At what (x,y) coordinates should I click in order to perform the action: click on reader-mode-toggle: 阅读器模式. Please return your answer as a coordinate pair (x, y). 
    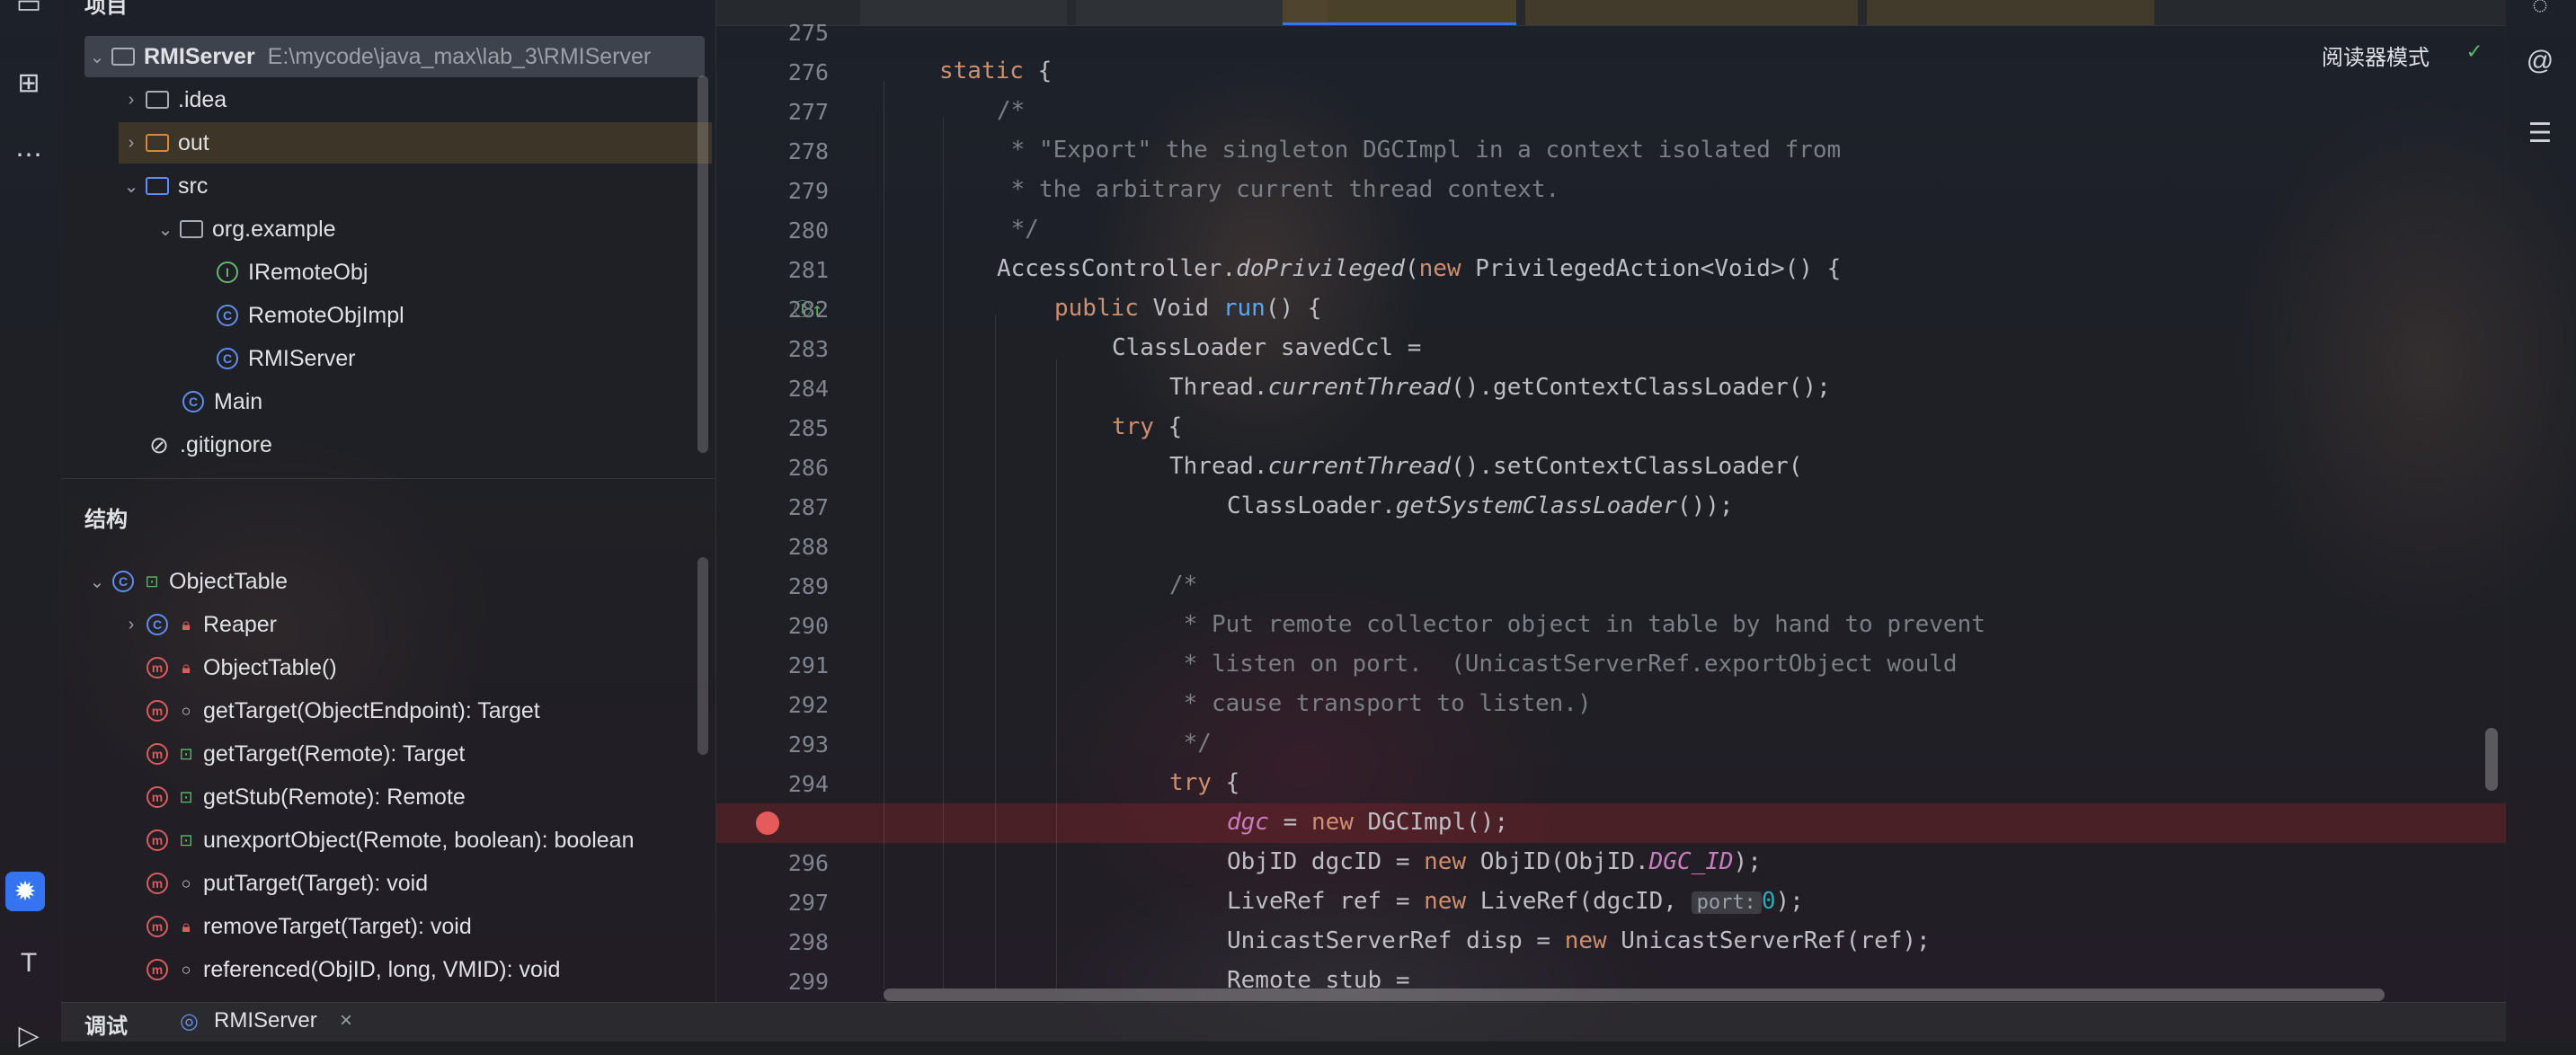
    Looking at the image, I should click on (2375, 55).